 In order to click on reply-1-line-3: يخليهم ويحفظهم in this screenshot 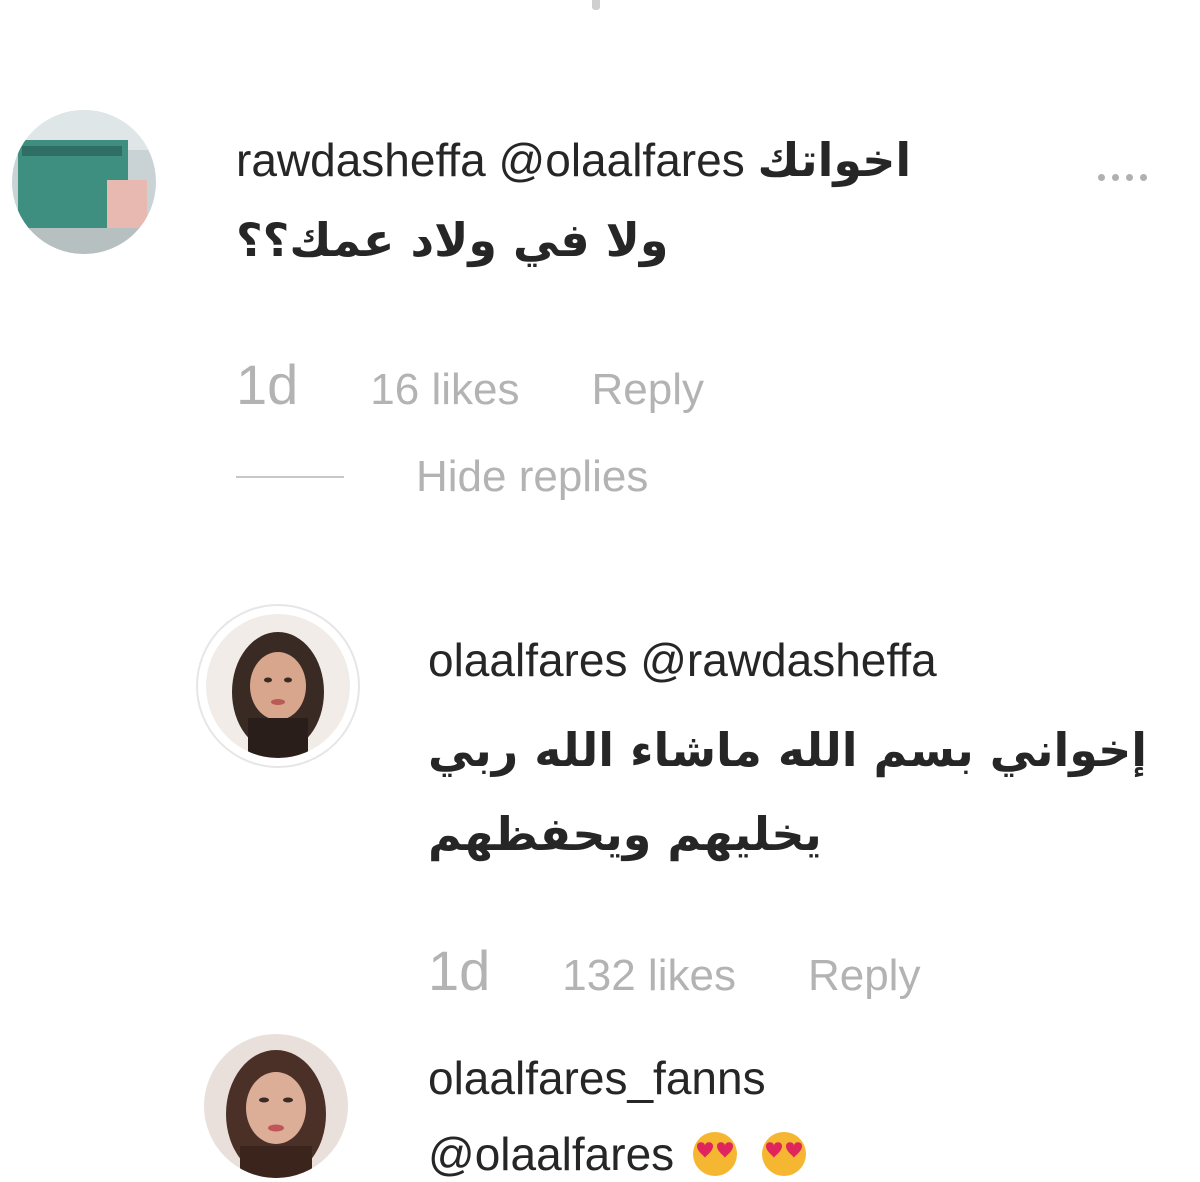, I will do `click(625, 834)`.